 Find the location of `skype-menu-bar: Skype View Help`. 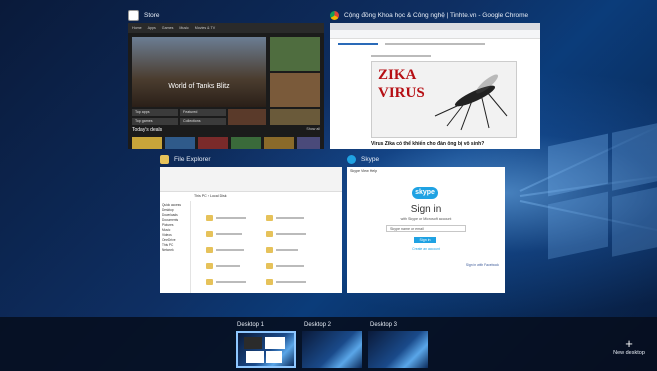

skype-menu-bar: Skype View Help is located at coordinates (363, 171).